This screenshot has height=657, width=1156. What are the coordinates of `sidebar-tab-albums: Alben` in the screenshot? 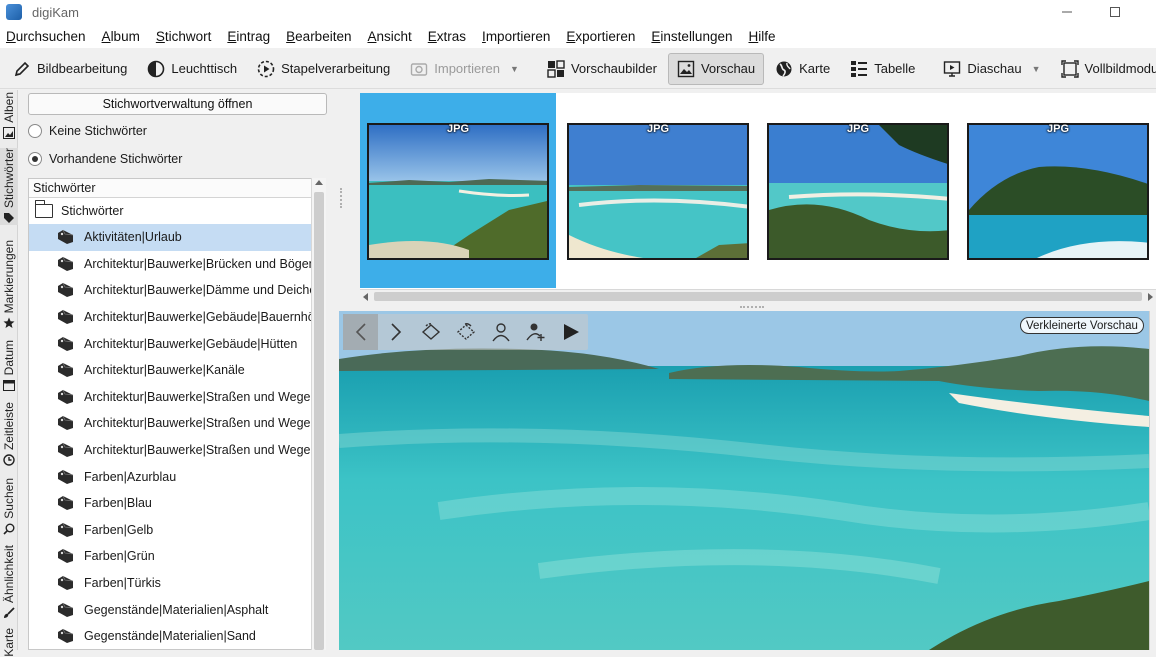 It's located at (9, 116).